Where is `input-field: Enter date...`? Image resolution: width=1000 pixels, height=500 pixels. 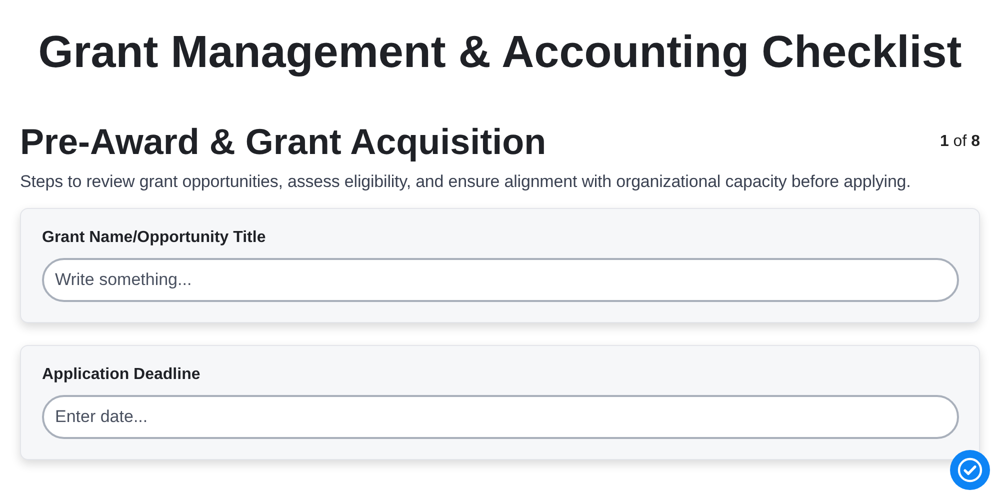 input-field: Enter date... is located at coordinates (500, 417).